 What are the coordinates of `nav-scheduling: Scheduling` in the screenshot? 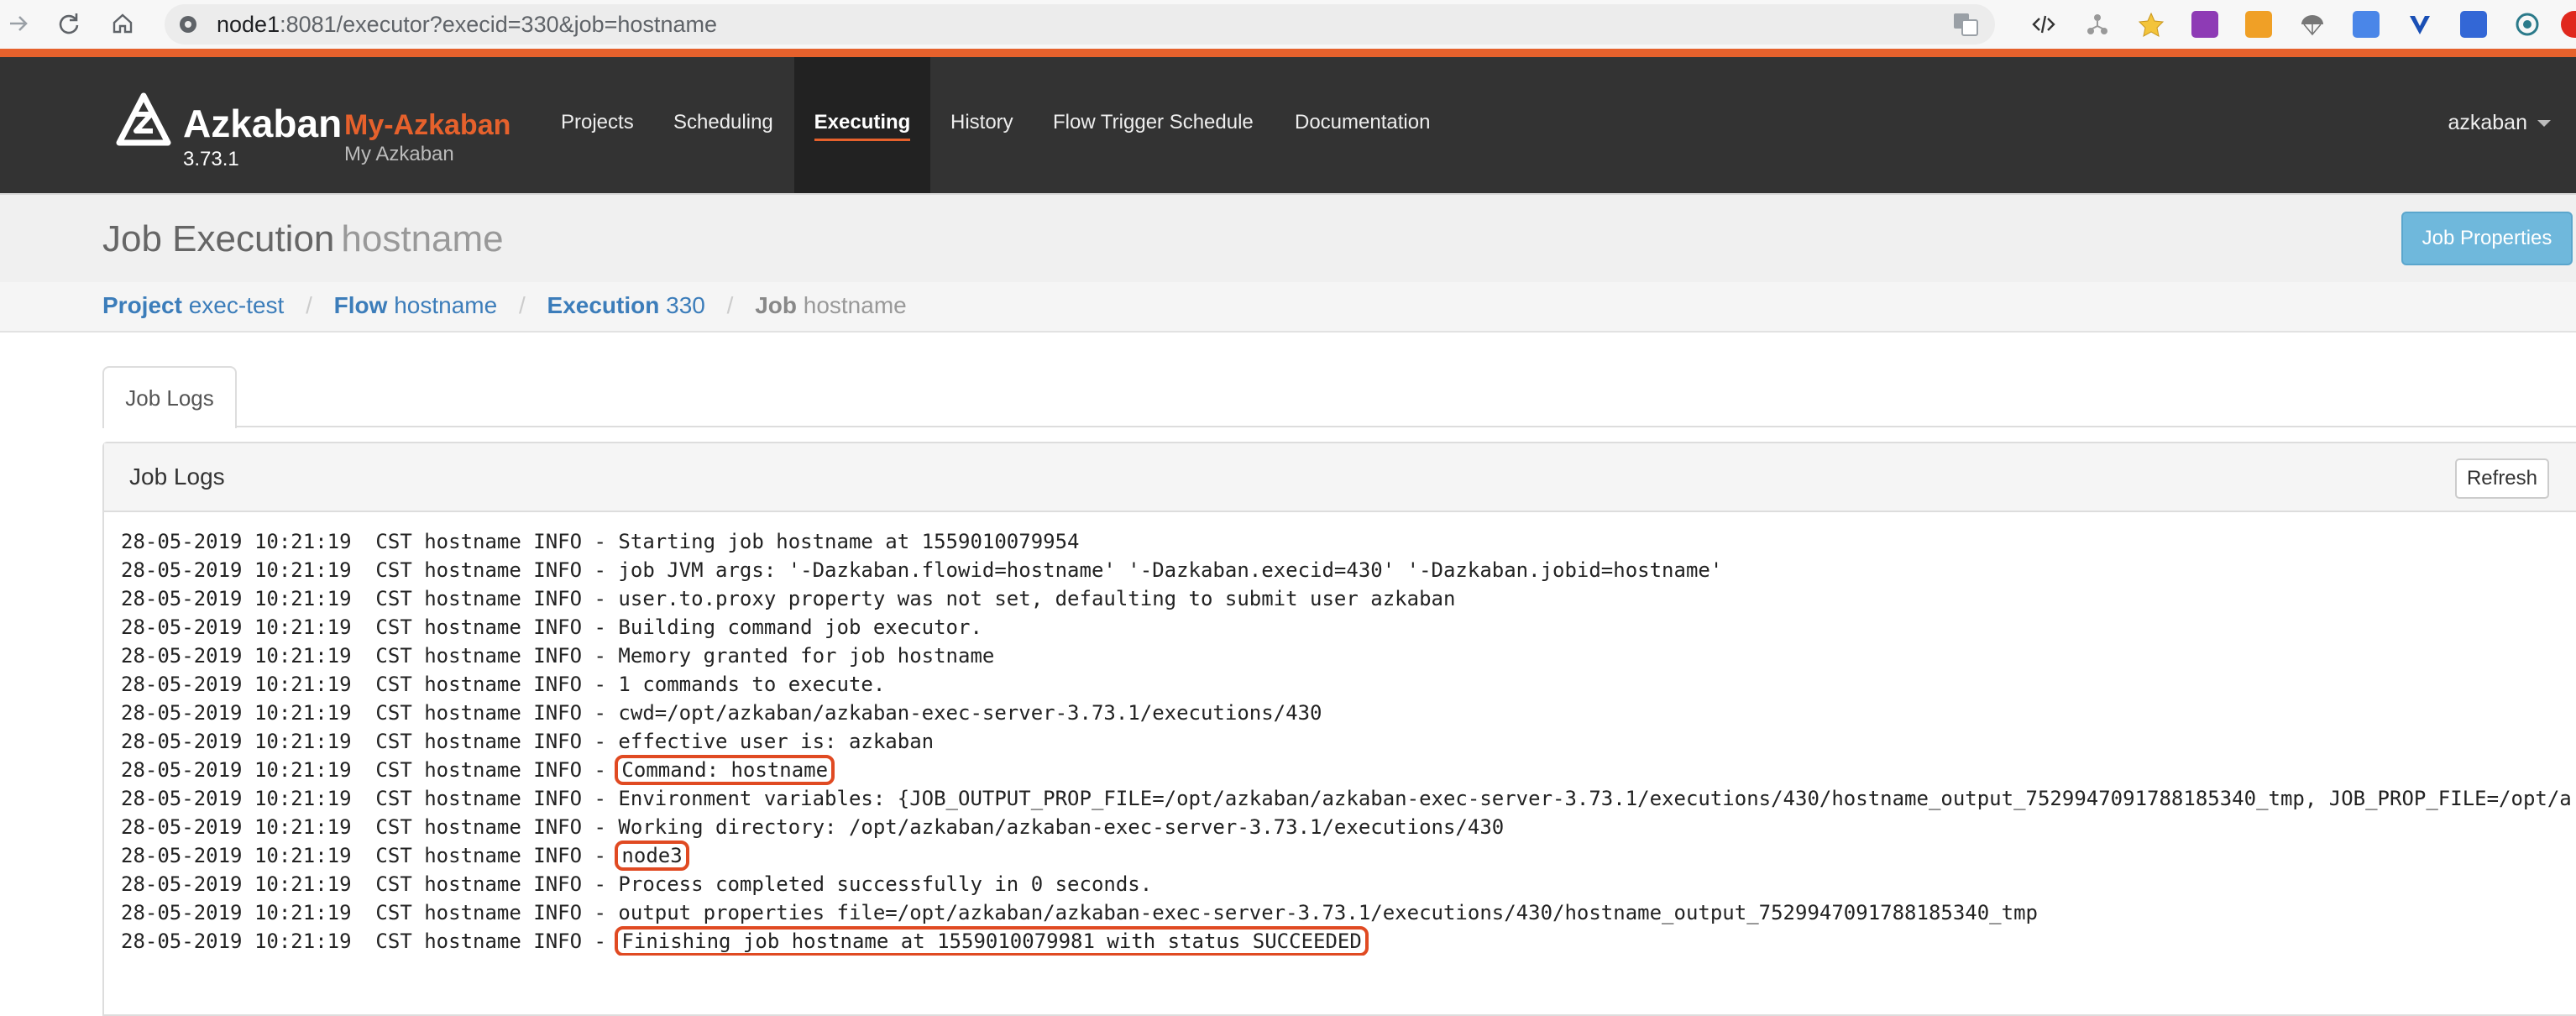 It's located at (723, 125).